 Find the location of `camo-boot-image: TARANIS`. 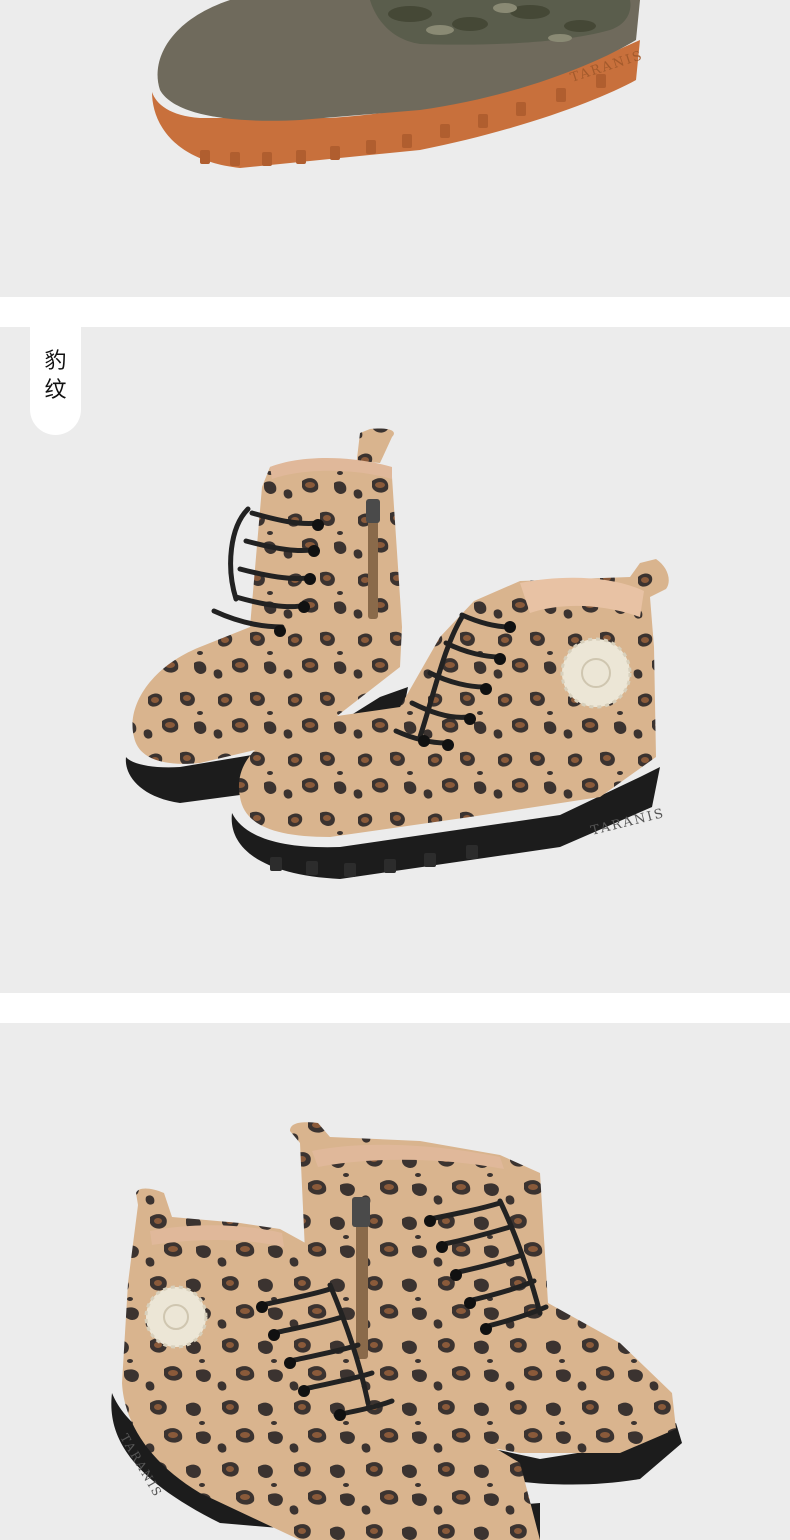

camo-boot-image: TARANIS is located at coordinates (398, 84).